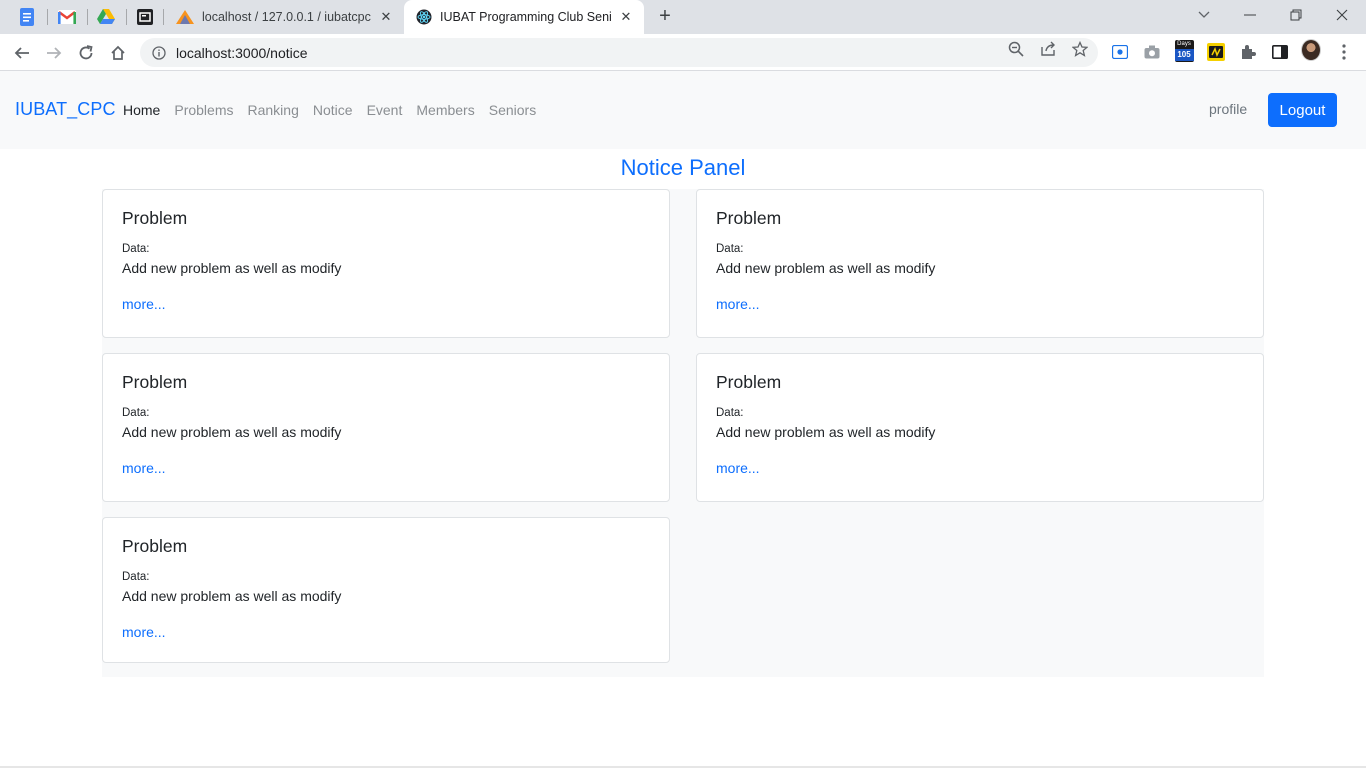 The width and height of the screenshot is (1366, 768). What do you see at coordinates (141, 110) in the screenshot?
I see `nav-link-home: Home` at bounding box center [141, 110].